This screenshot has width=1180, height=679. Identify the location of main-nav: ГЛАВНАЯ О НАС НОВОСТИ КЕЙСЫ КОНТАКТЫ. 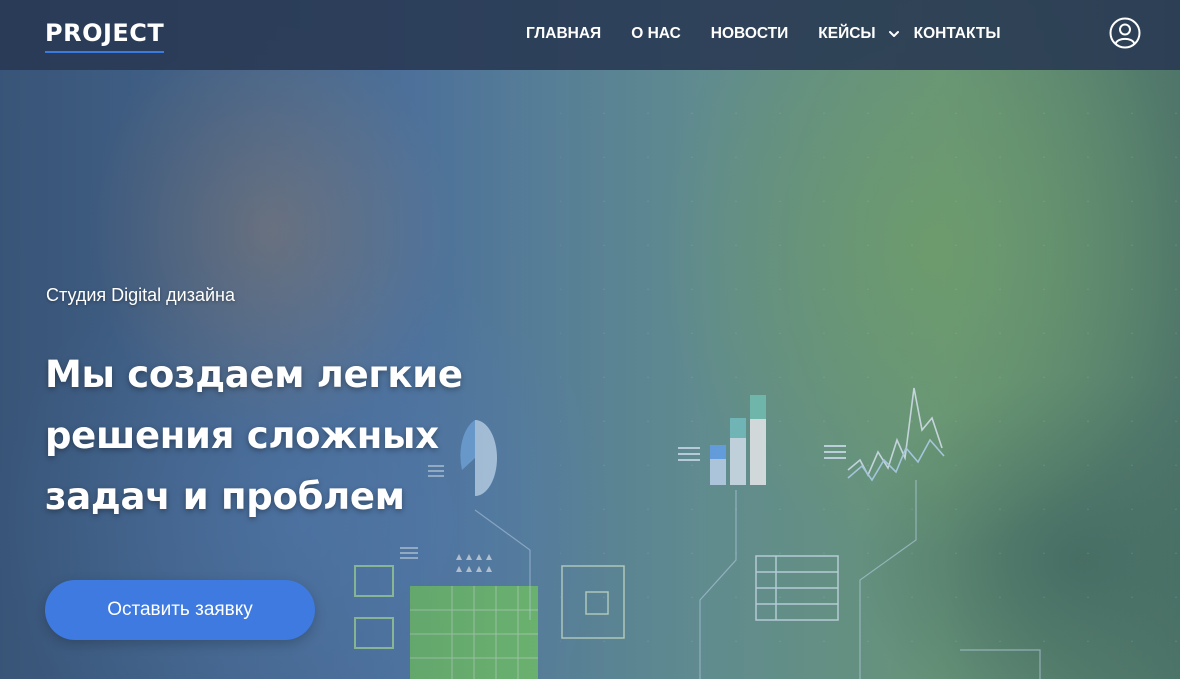
(763, 34).